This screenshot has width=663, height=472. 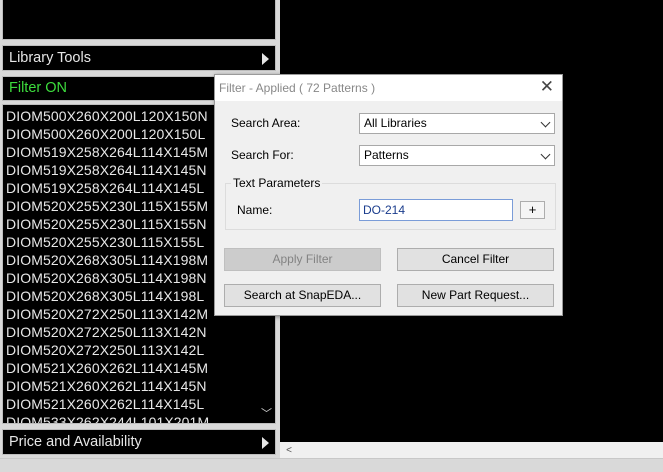 What do you see at coordinates (436, 210) in the screenshot?
I see `name-input: DO-214` at bounding box center [436, 210].